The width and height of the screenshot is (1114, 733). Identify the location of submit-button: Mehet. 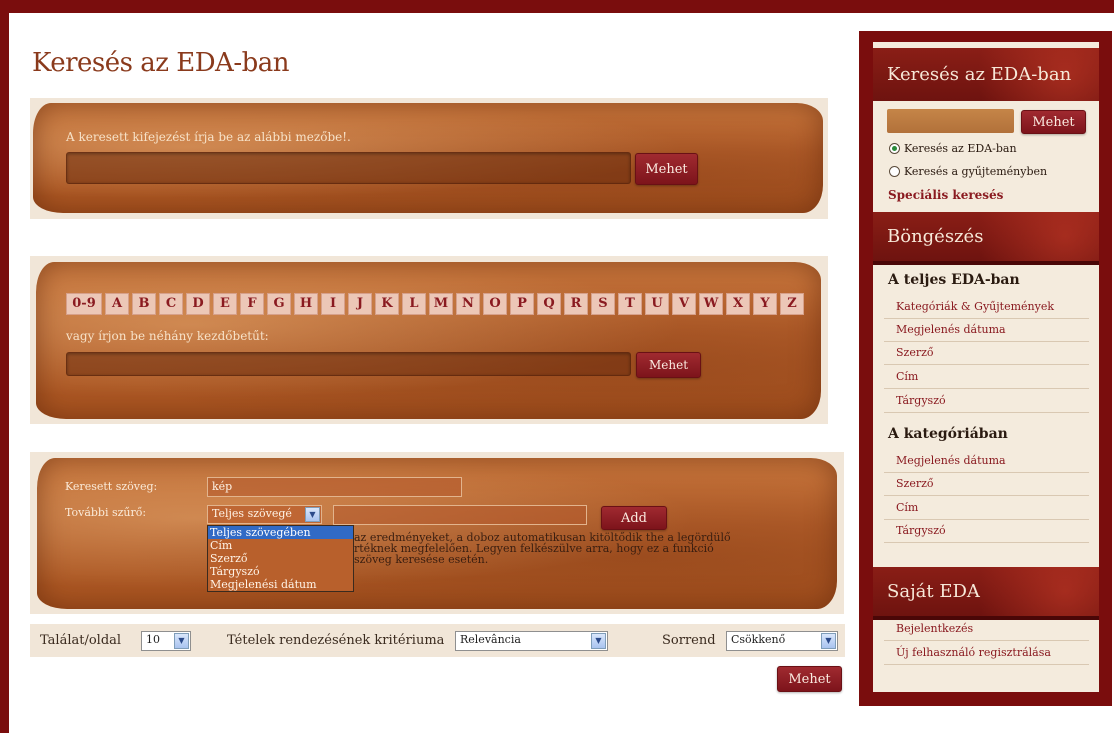
(809, 679).